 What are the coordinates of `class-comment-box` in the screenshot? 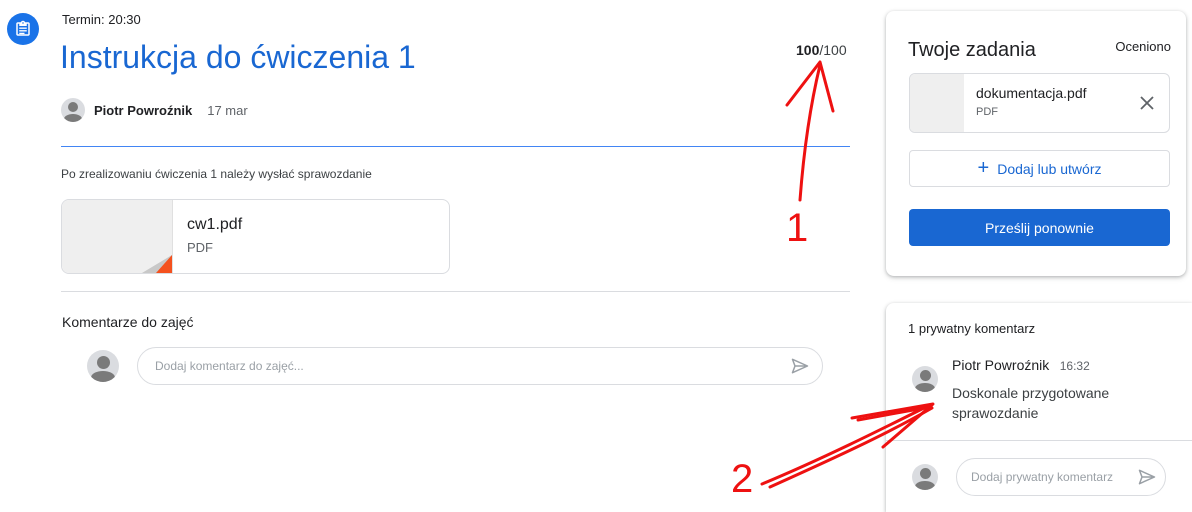 It's located at (480, 366).